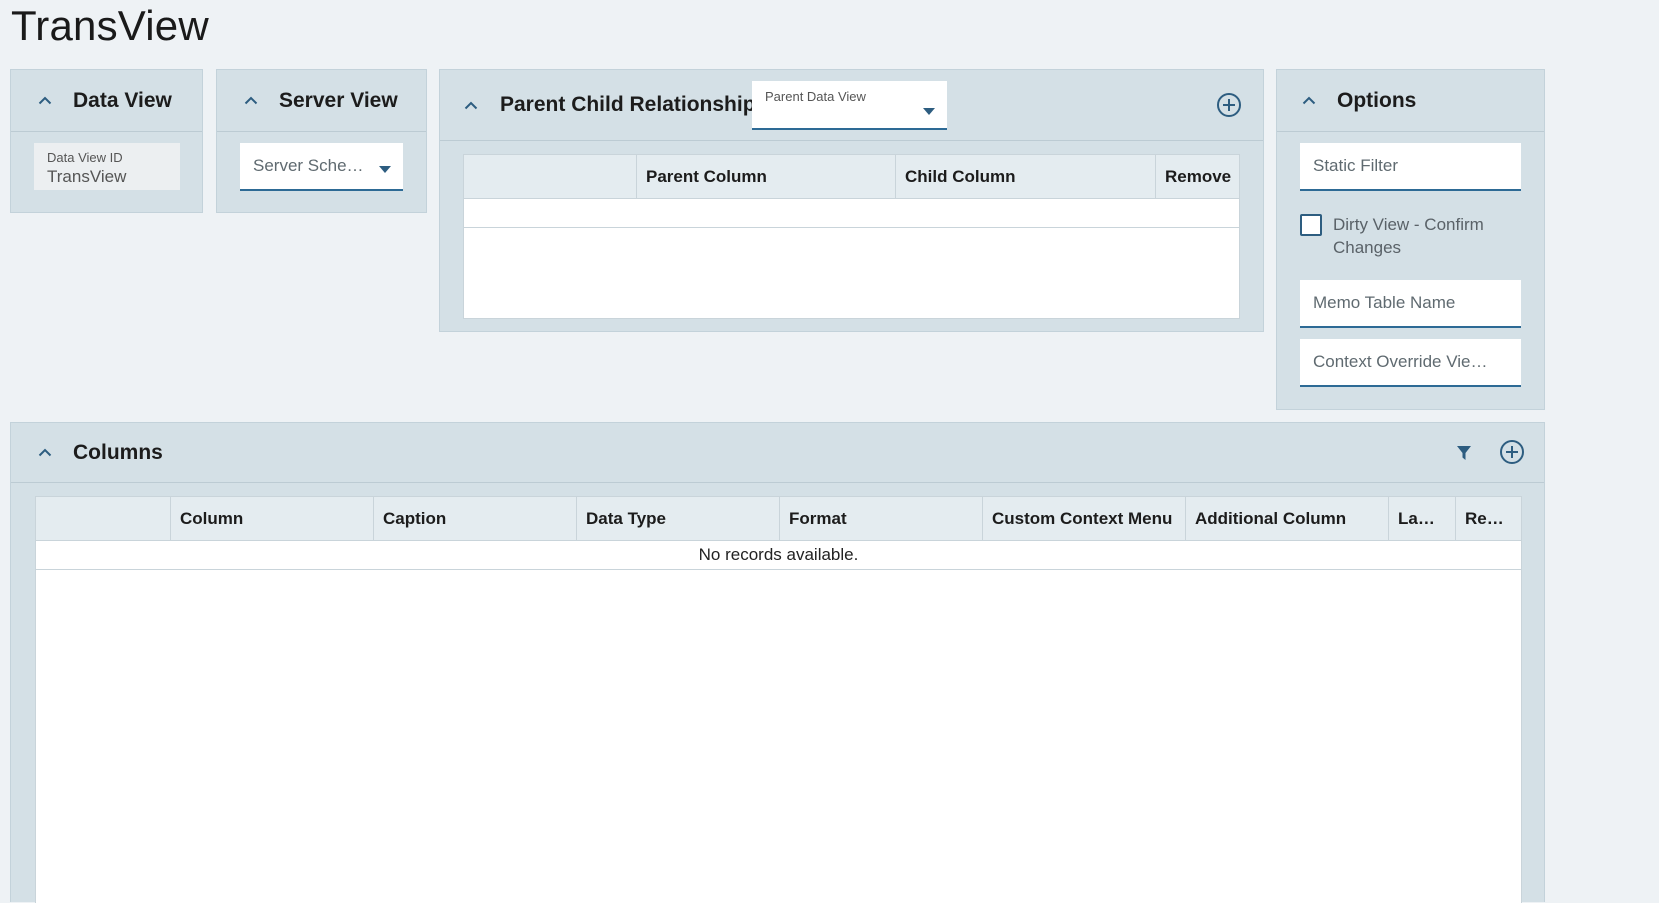  I want to click on memo-table-placeholder: Memo Table Name, so click(1384, 302).